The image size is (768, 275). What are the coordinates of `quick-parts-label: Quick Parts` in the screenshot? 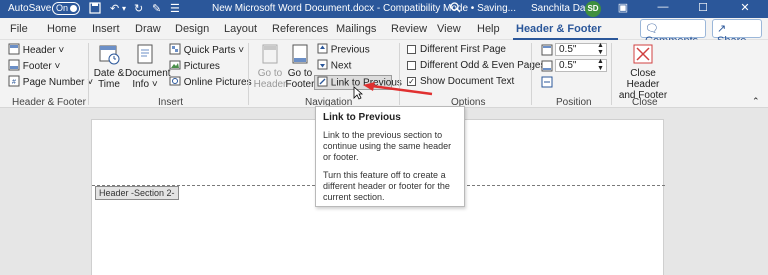 It's located at (209, 51).